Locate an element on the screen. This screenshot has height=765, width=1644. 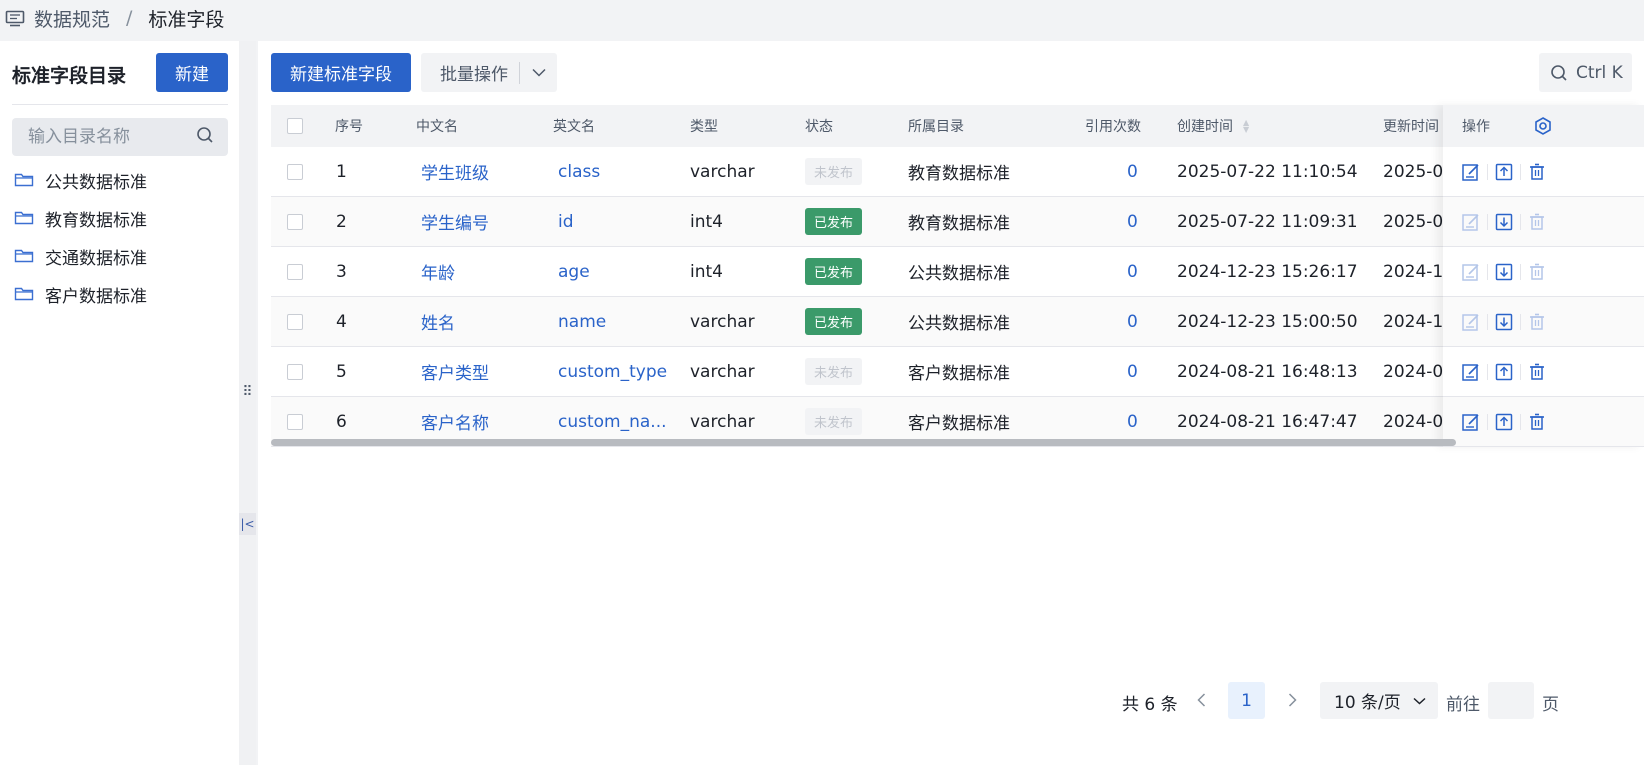
cell-cn-name-link: 学生编号 is located at coordinates (455, 221).